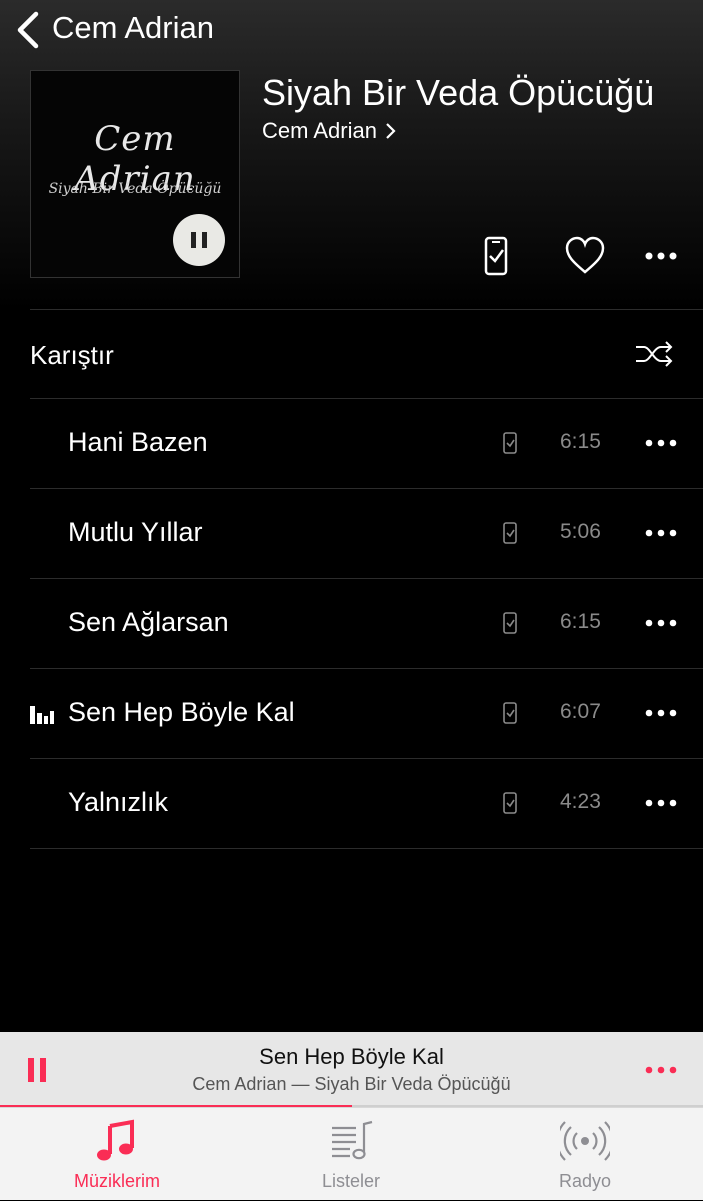 This screenshot has width=703, height=1201. What do you see at coordinates (351, 354) in the screenshot?
I see `shuffle-row: Karıştır` at bounding box center [351, 354].